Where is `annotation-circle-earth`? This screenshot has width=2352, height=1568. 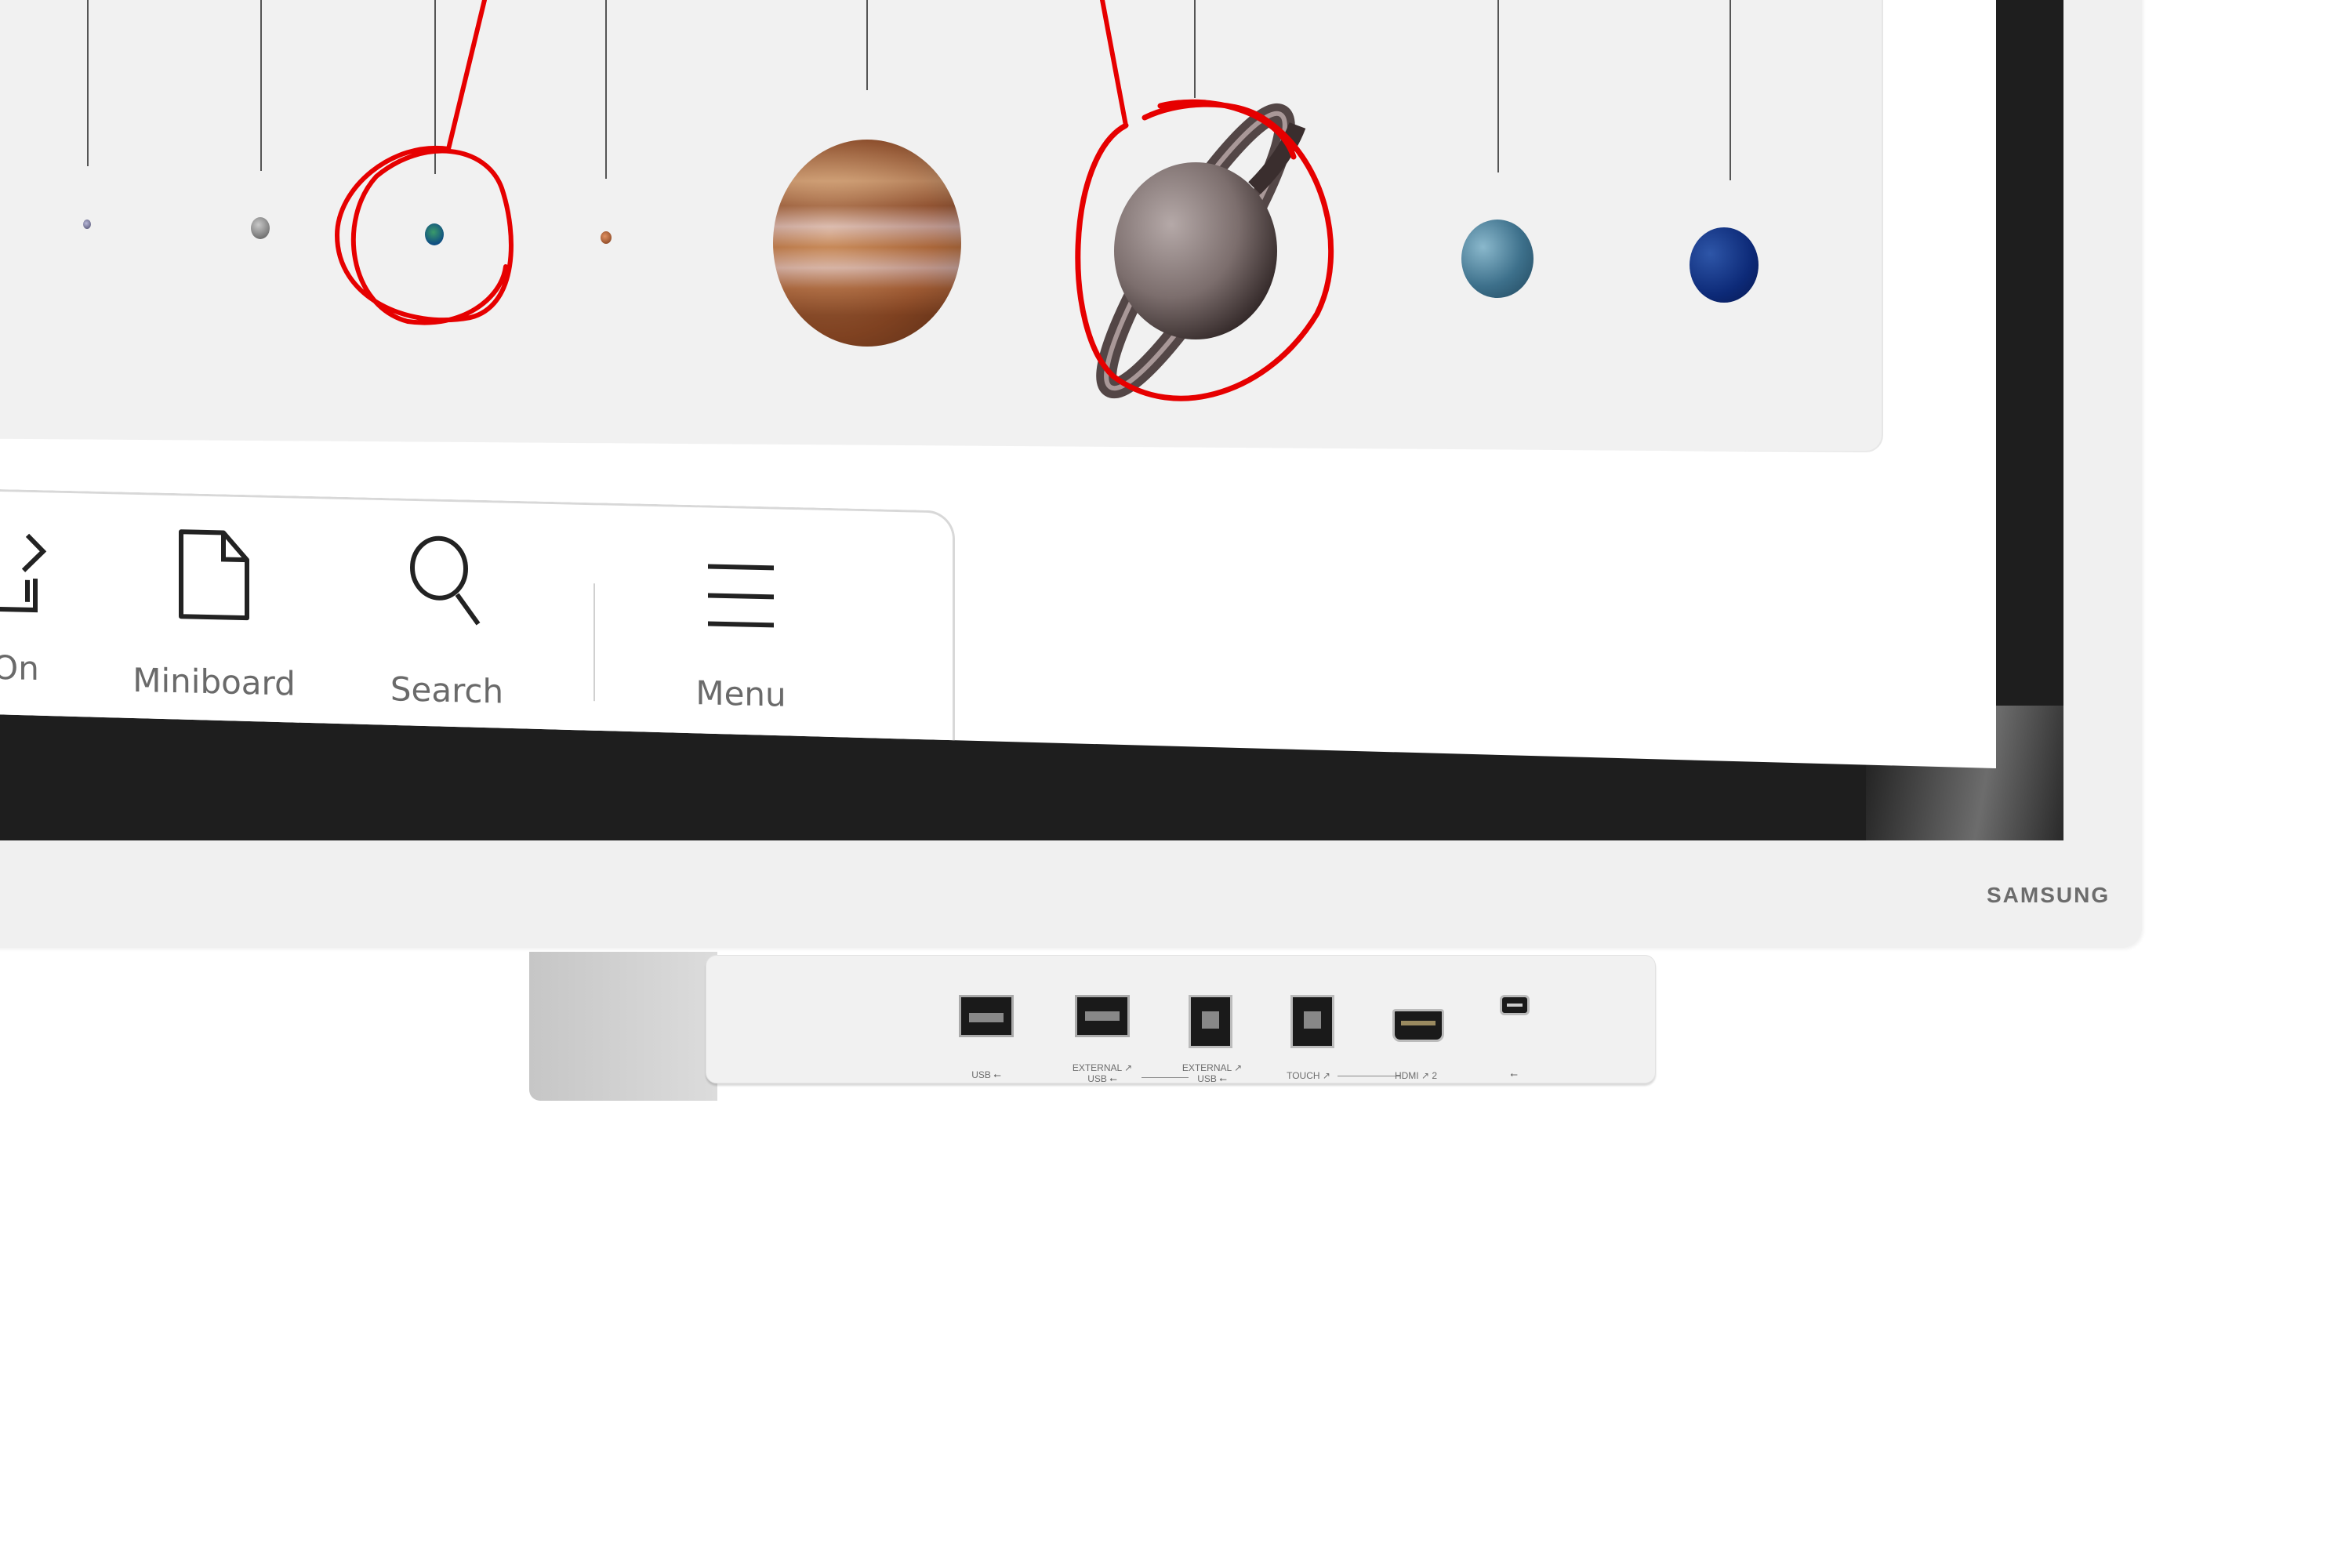
annotation-circle-earth is located at coordinates (424, 235).